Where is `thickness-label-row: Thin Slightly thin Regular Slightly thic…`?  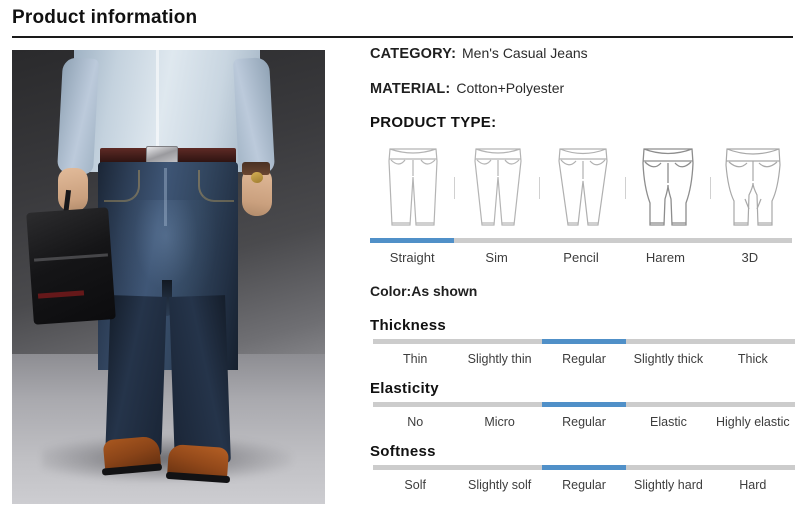
thickness-label-row: Thin Slightly thin Regular Slightly thic… is located at coordinates (584, 359).